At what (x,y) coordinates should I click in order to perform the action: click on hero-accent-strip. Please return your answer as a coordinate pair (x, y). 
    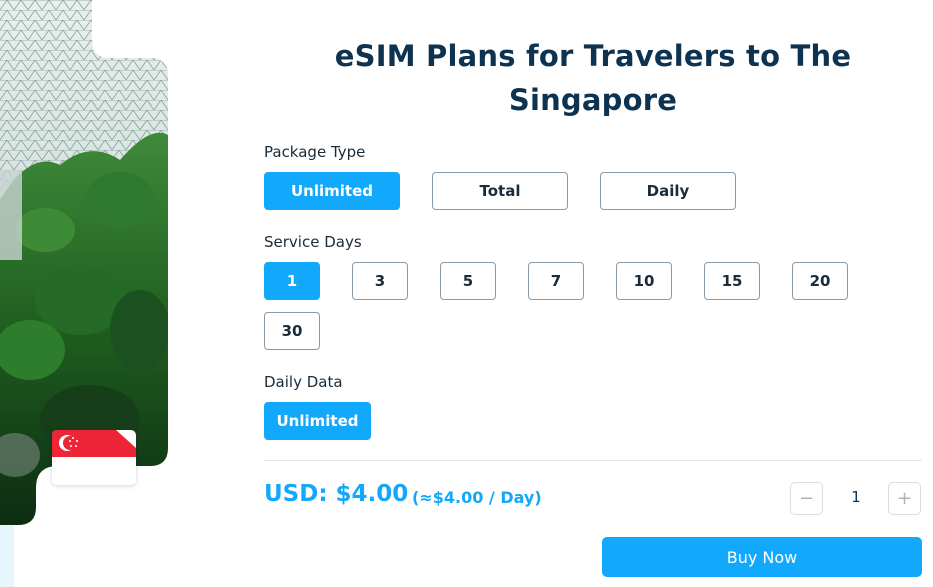
    Looking at the image, I should click on (7, 556).